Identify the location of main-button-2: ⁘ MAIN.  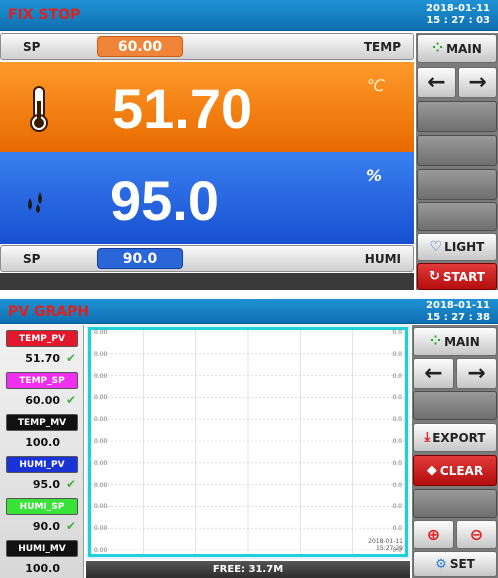
(455, 341).